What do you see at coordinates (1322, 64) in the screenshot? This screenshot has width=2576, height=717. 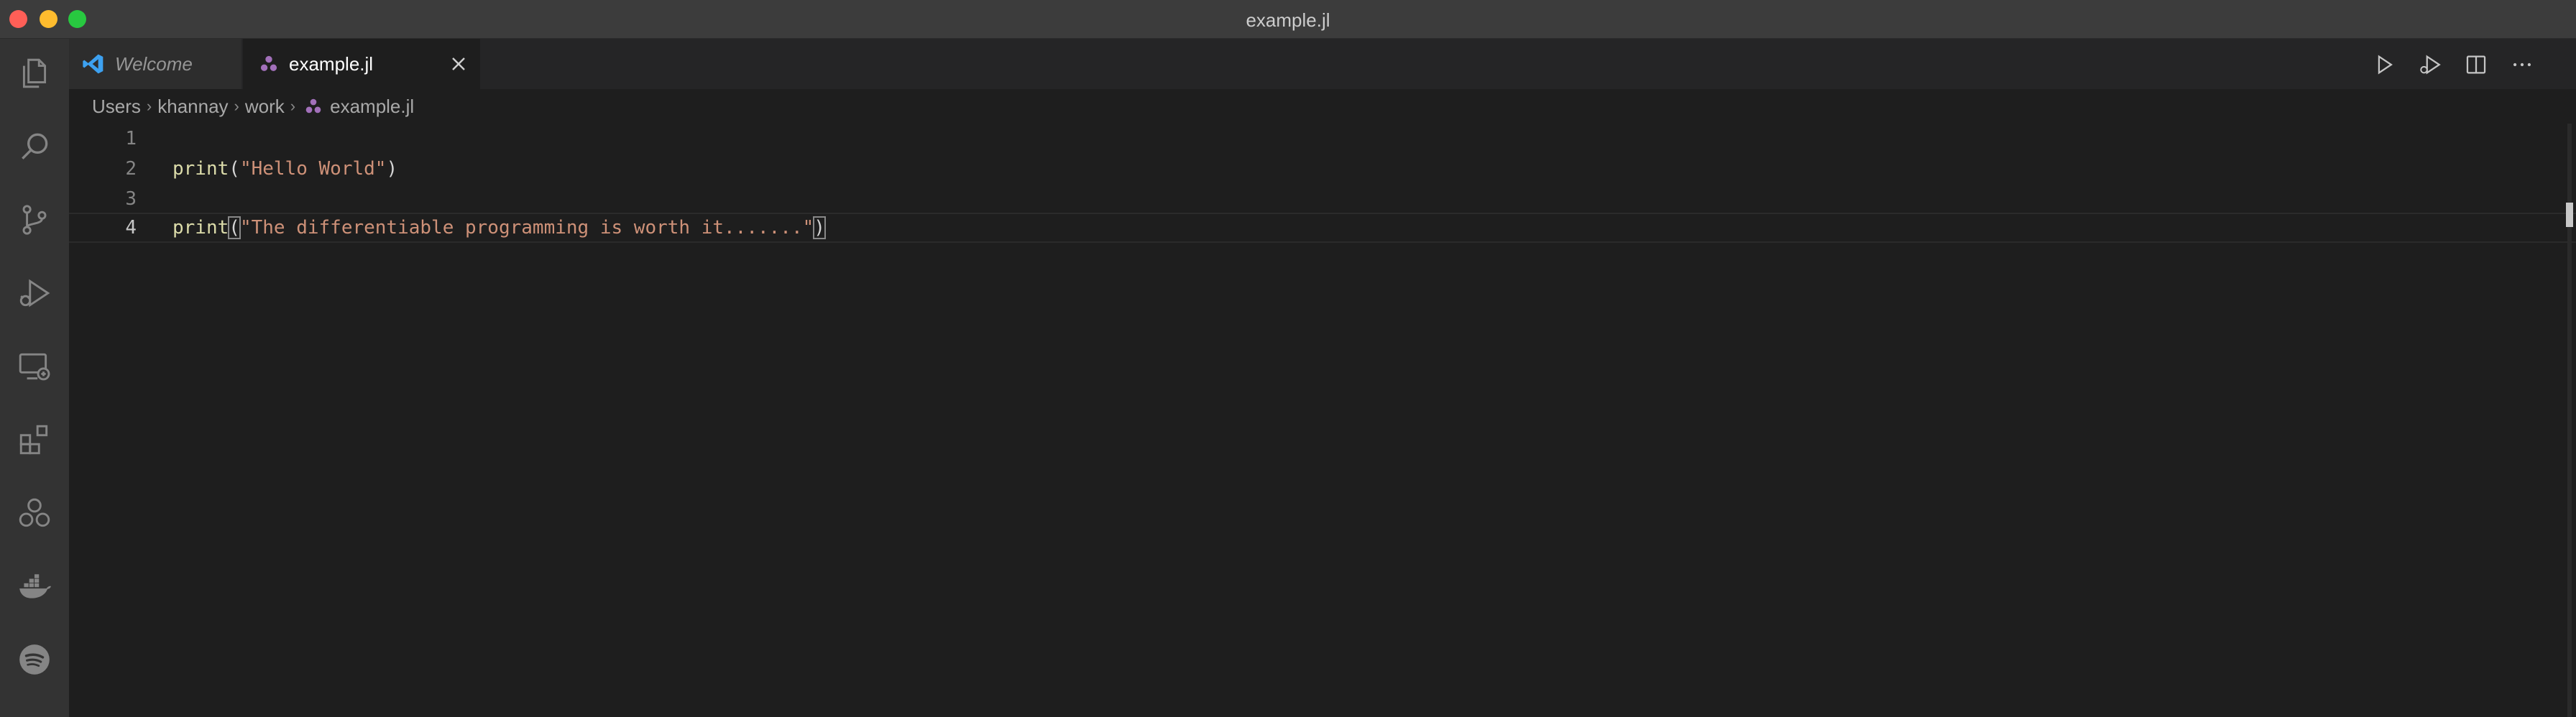 I see `tab-bar: Welcome example.jl` at bounding box center [1322, 64].